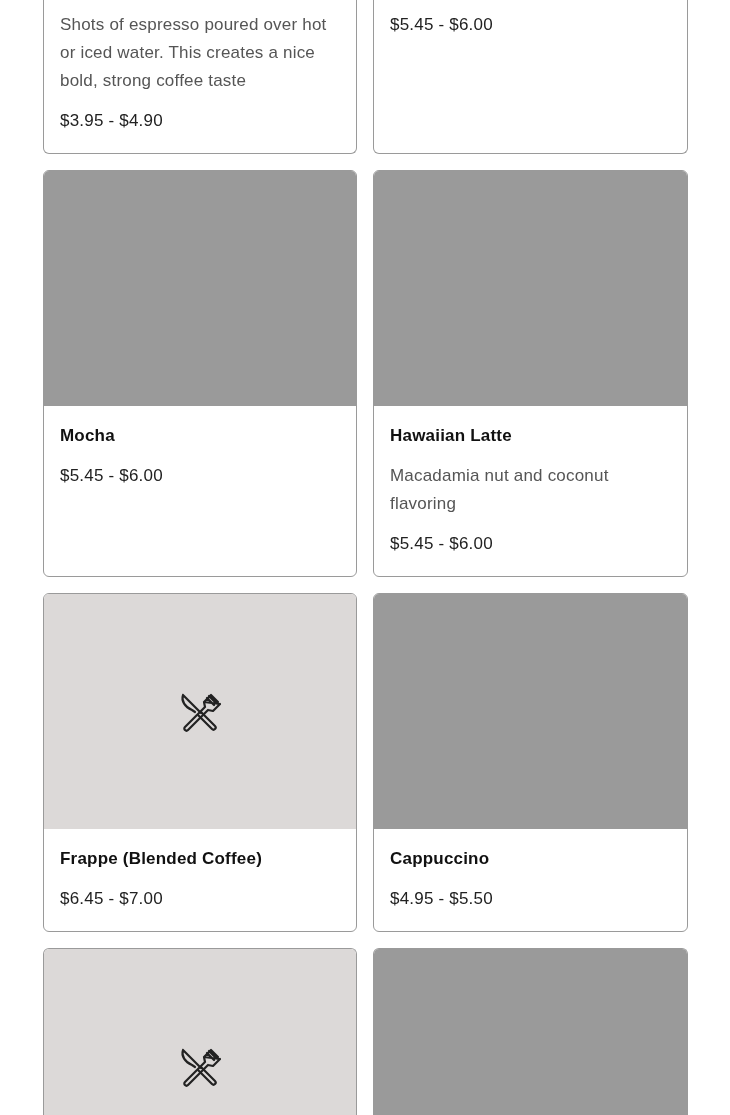 This screenshot has width=730, height=1115. I want to click on menu-card: Shots of espresso poured over hot or iced water. This creates a nice bold, strong coffee taste $3.95 - $4.90, so click(200, 77).